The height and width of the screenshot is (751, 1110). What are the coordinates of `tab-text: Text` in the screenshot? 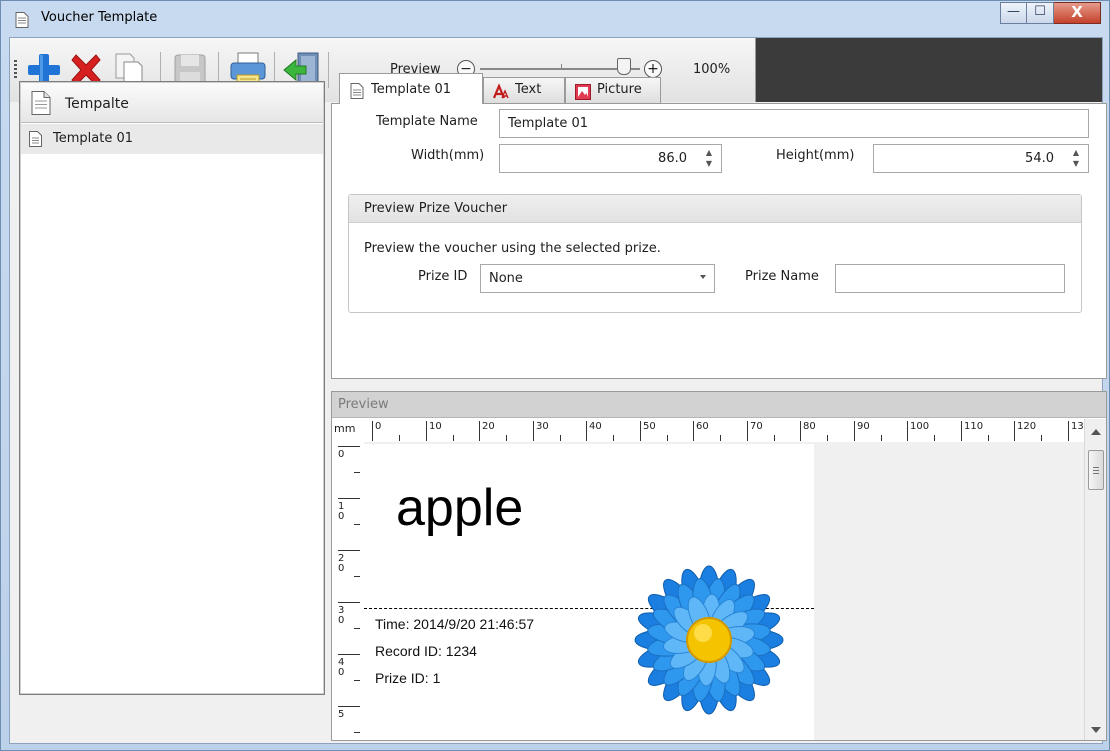 It's located at (524, 90).